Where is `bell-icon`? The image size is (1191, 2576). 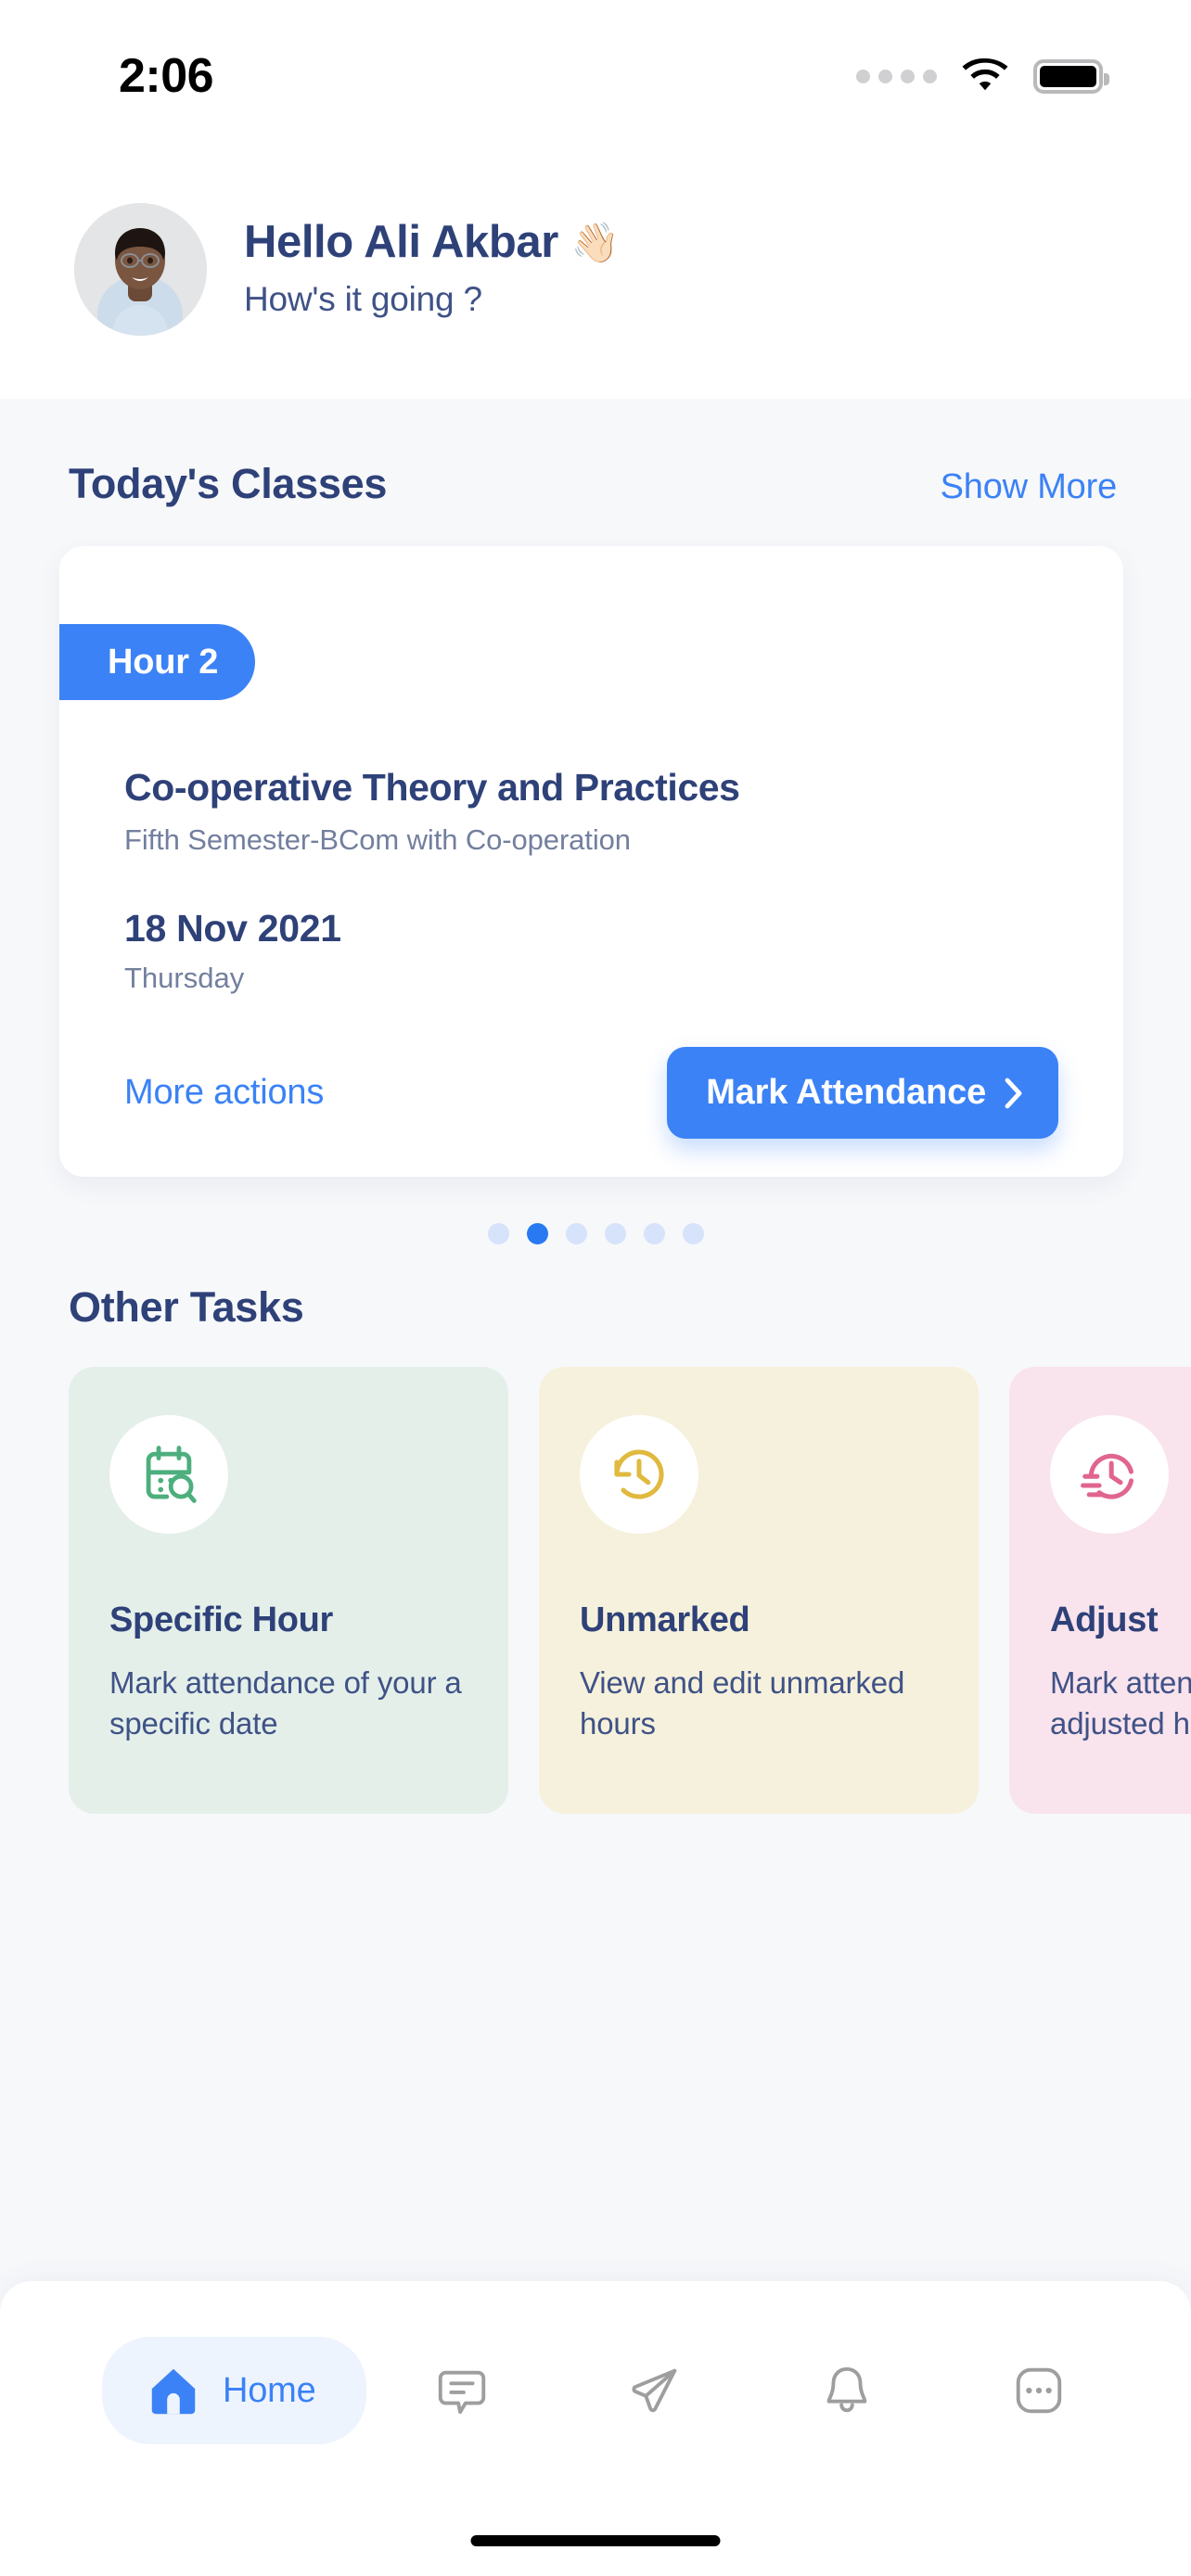 bell-icon is located at coordinates (846, 2390).